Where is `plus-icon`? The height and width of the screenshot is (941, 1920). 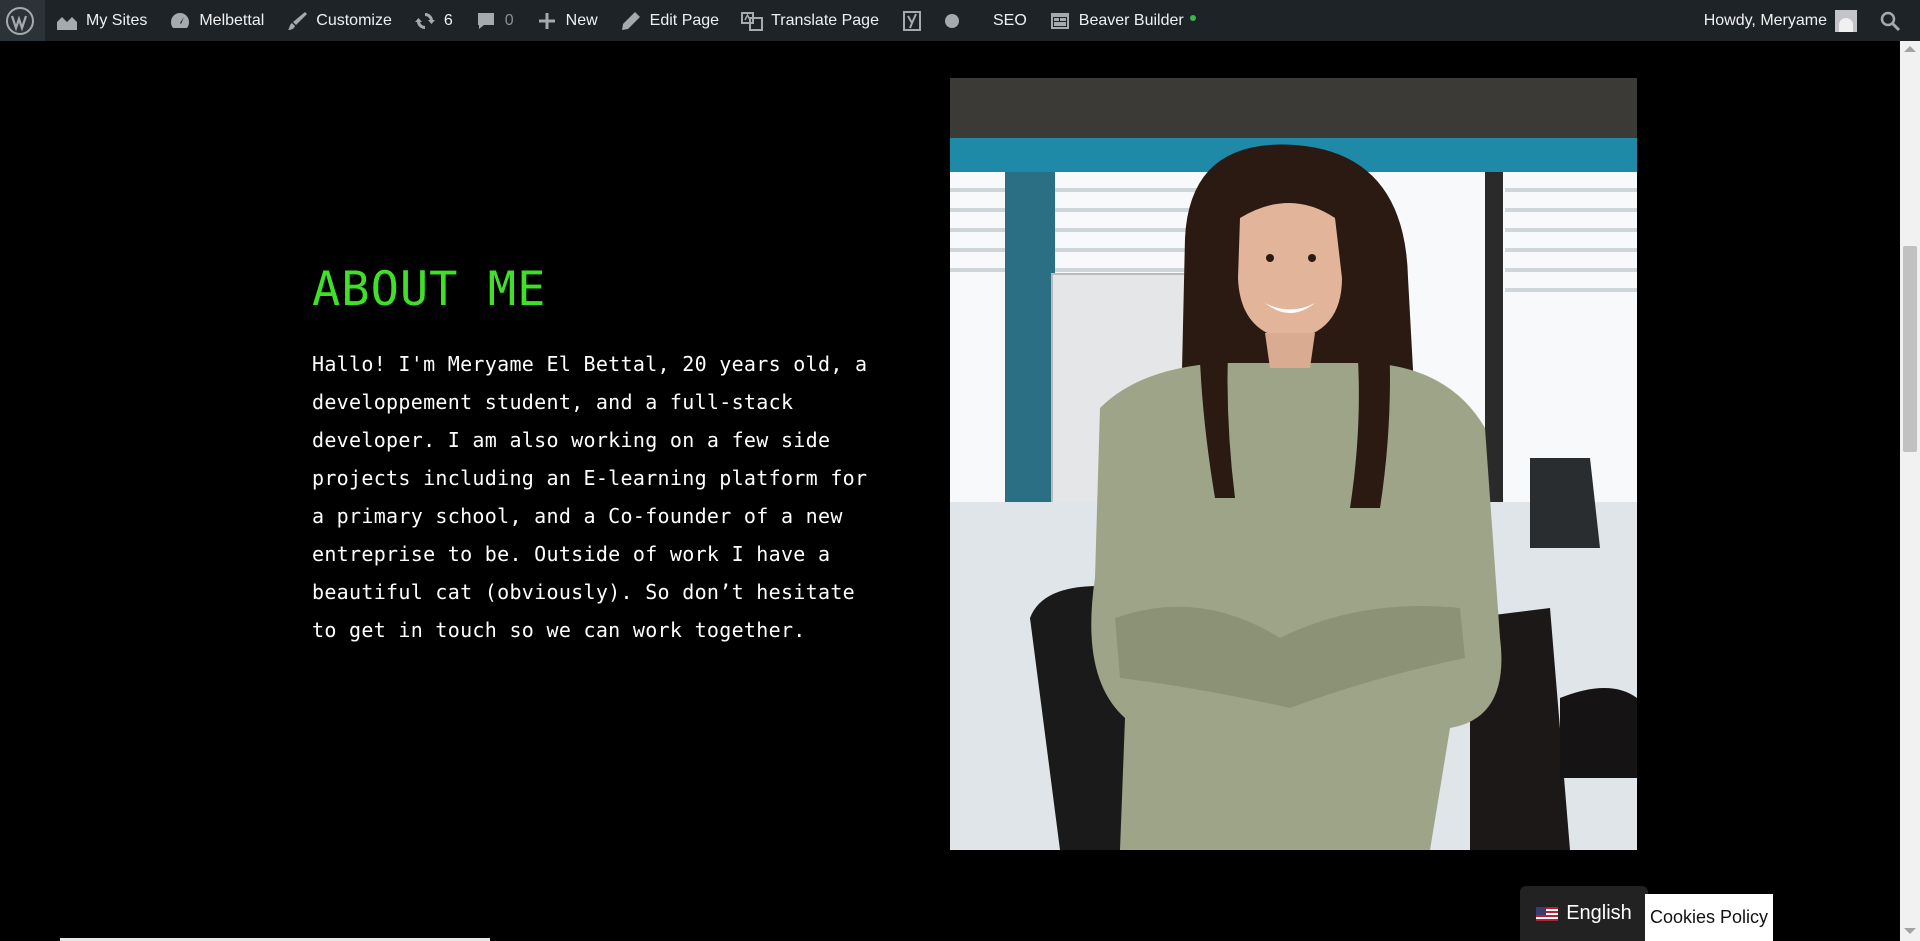 plus-icon is located at coordinates (546, 20).